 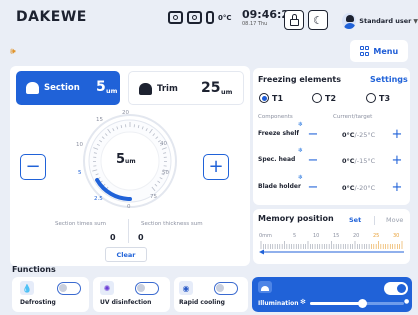 What do you see at coordinates (357, 303) in the screenshot?
I see `illumination-slider` at bounding box center [357, 303].